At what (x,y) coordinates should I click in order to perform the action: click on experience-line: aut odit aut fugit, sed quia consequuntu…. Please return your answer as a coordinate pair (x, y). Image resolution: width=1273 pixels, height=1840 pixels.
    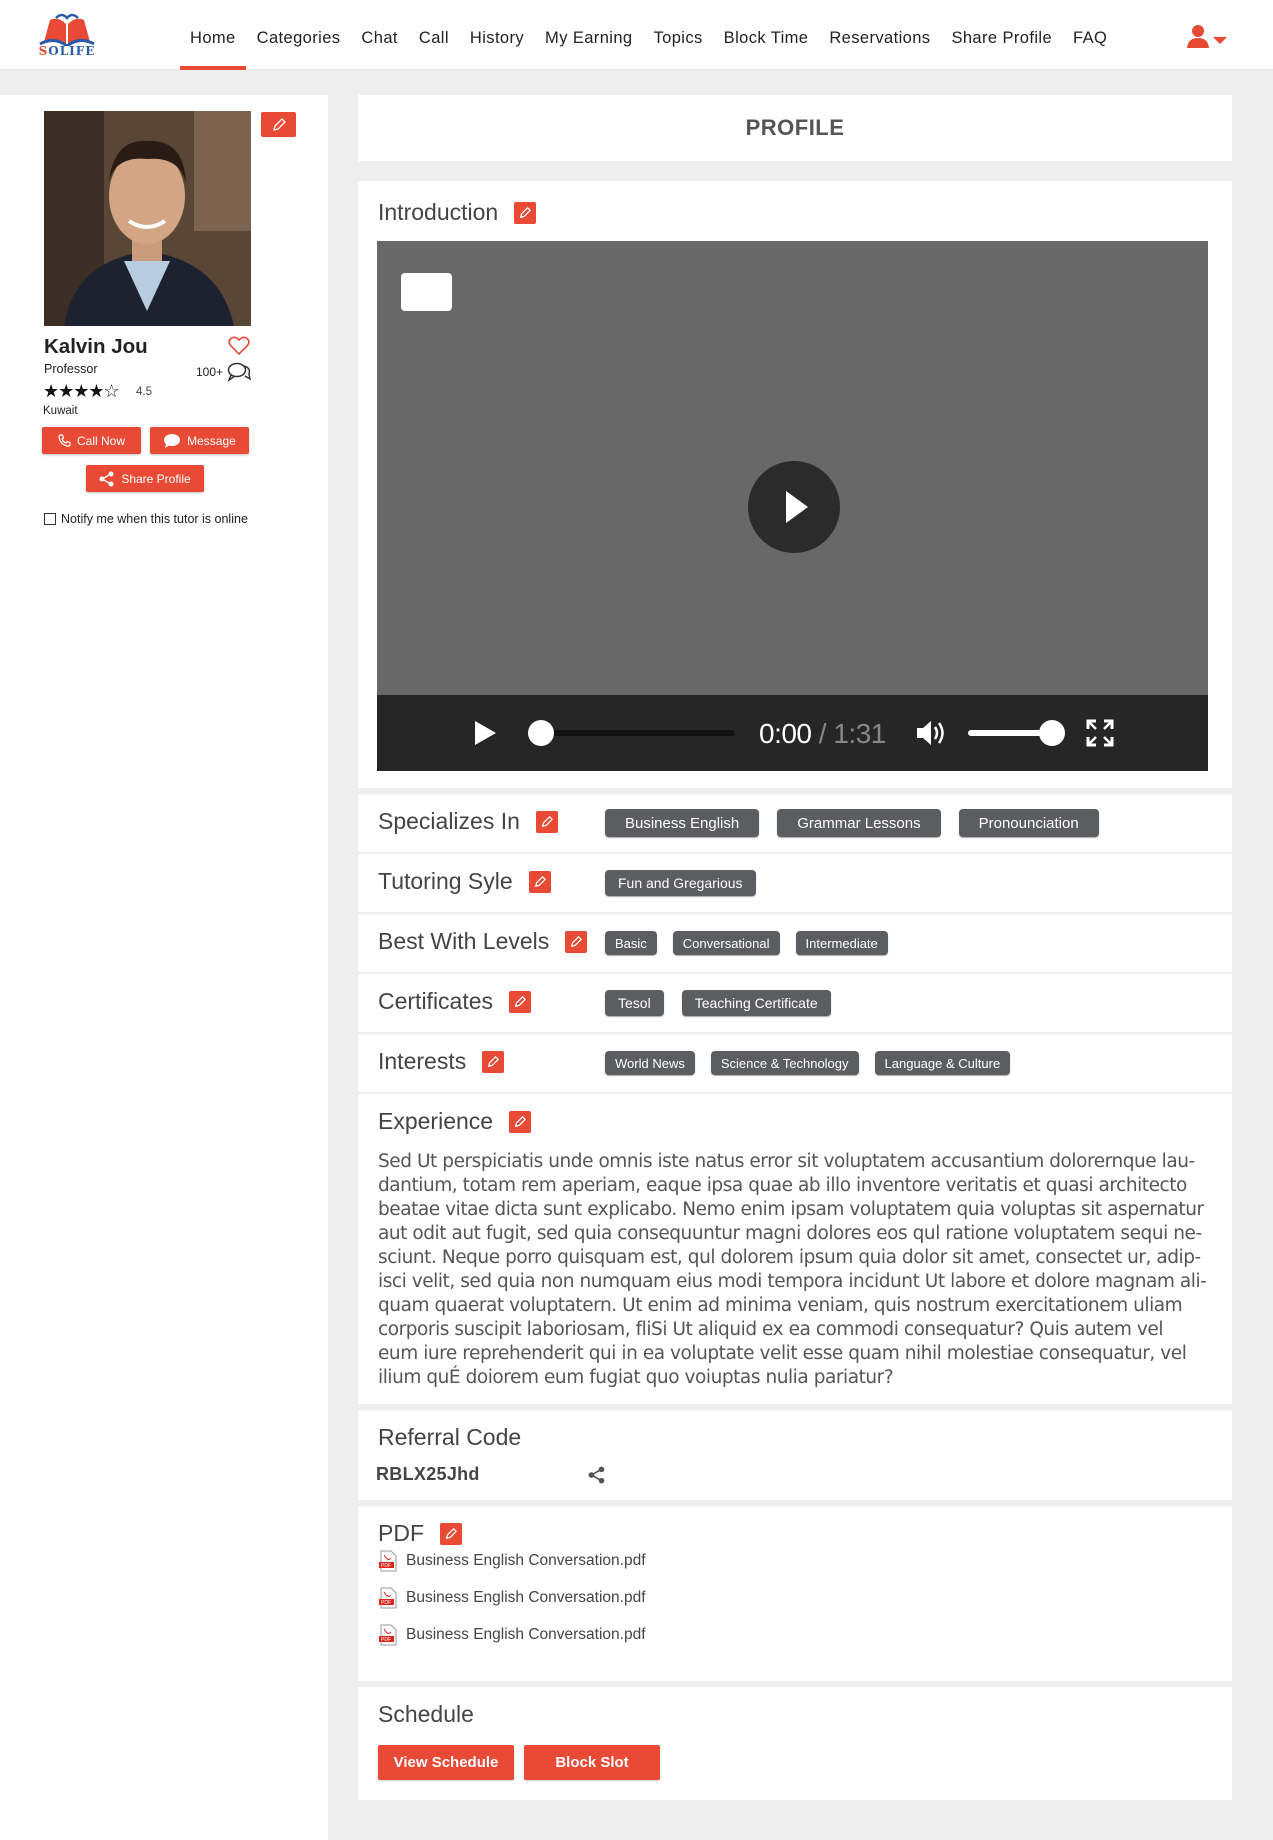
    Looking at the image, I should click on (790, 1233).